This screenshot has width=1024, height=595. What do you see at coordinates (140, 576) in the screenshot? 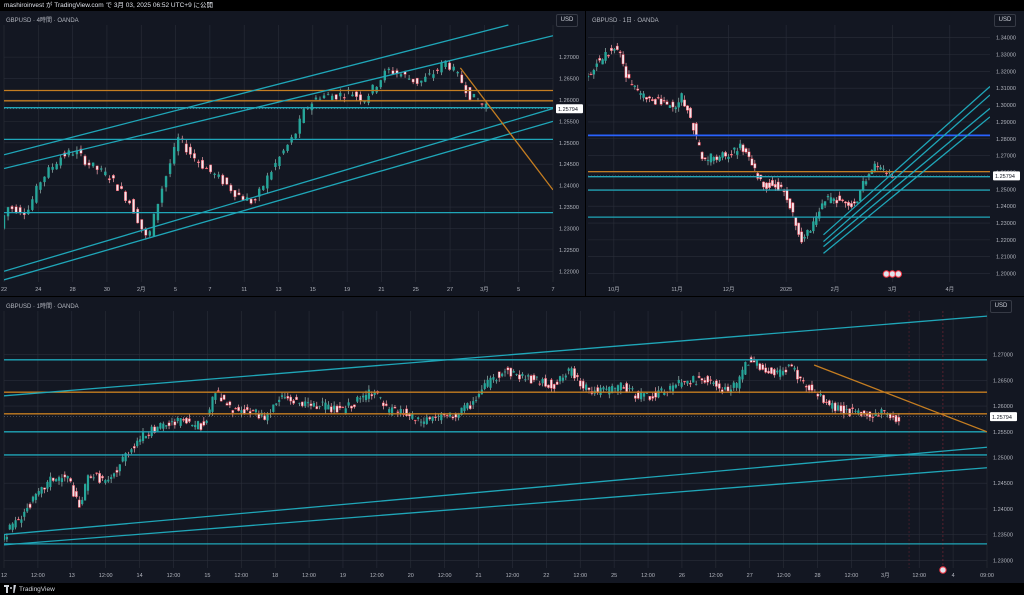
I see `x-tick-label: 14` at bounding box center [140, 576].